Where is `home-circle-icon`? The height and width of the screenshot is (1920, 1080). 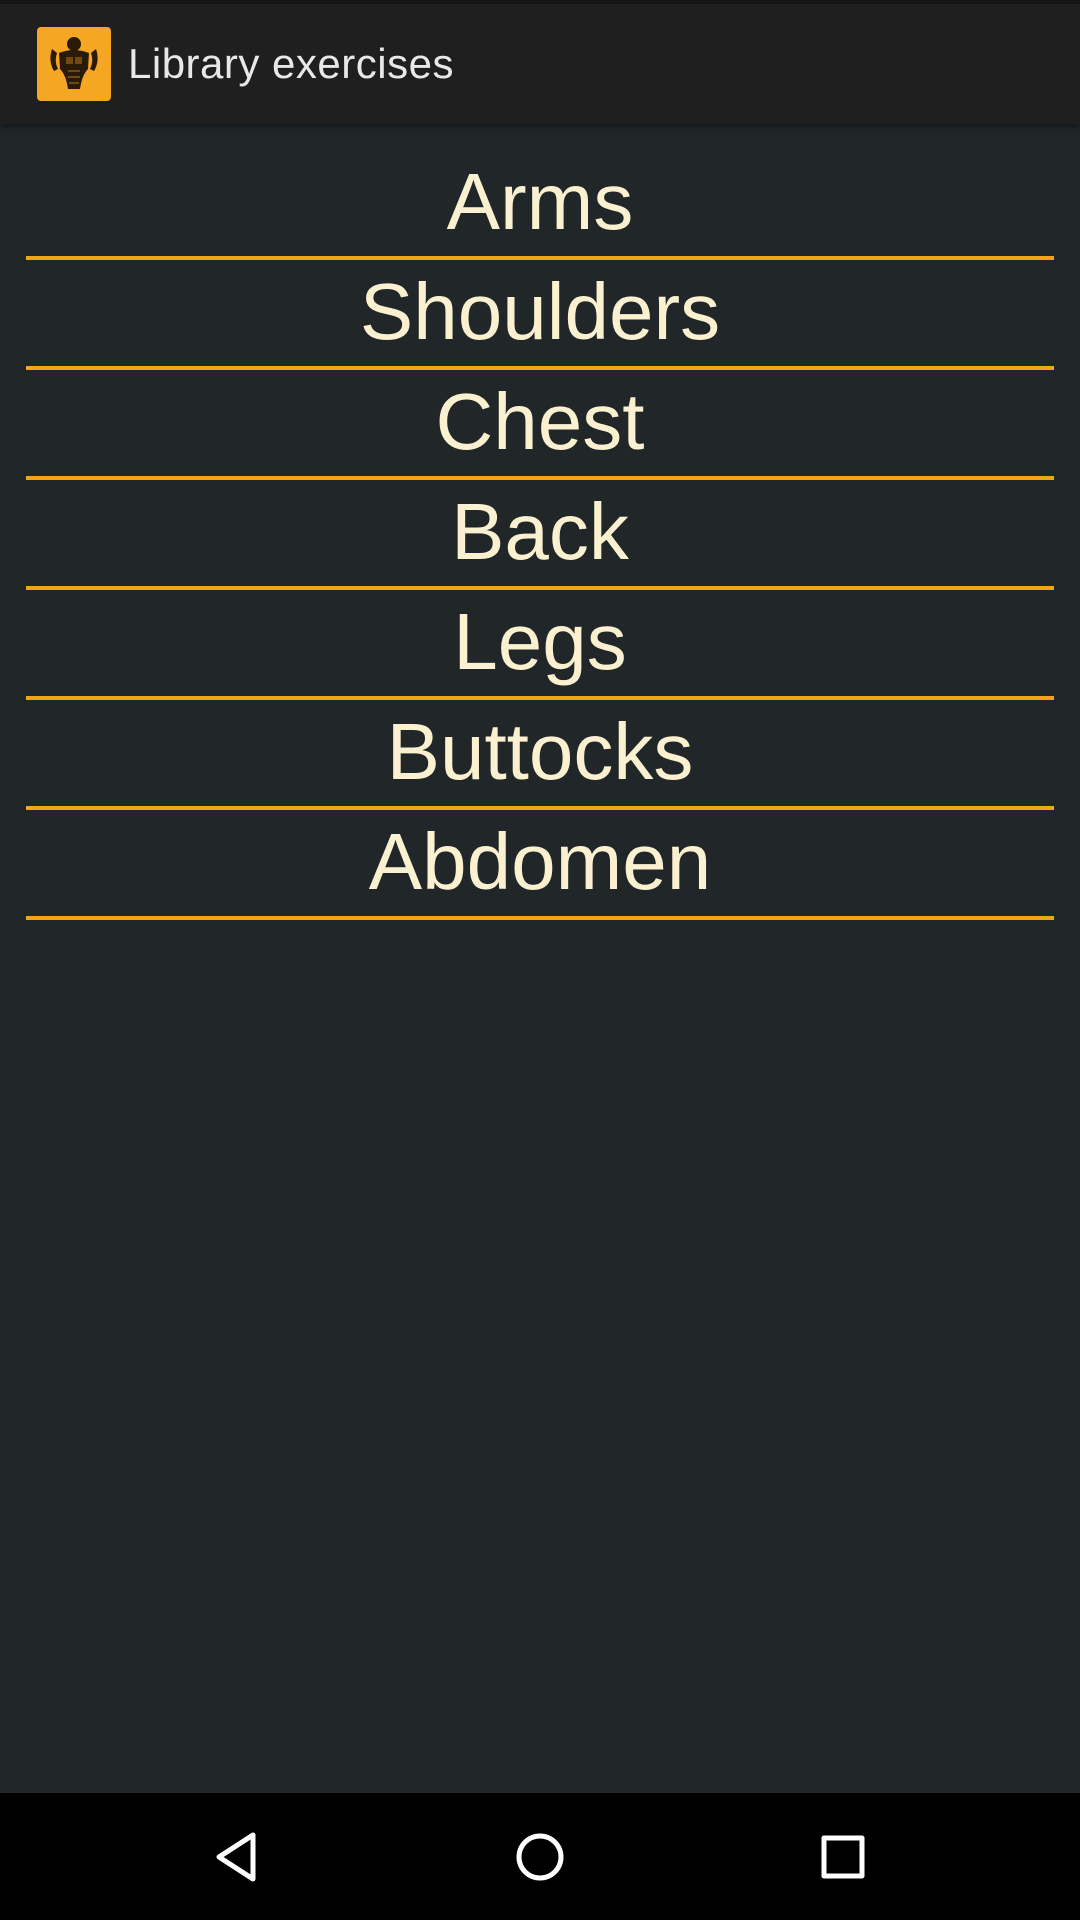
home-circle-icon is located at coordinates (540, 1856).